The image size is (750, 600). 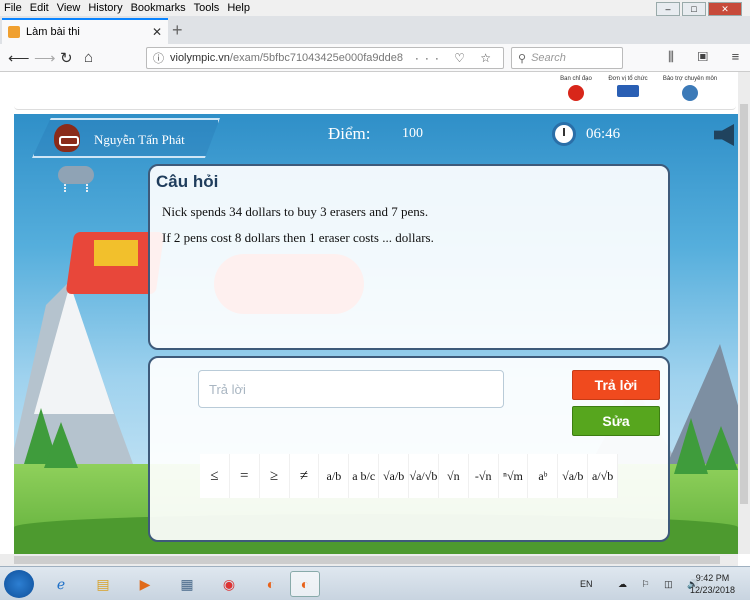 I want to click on sponsor-organizer: Đơn vị tổ chức, so click(x=628, y=86).